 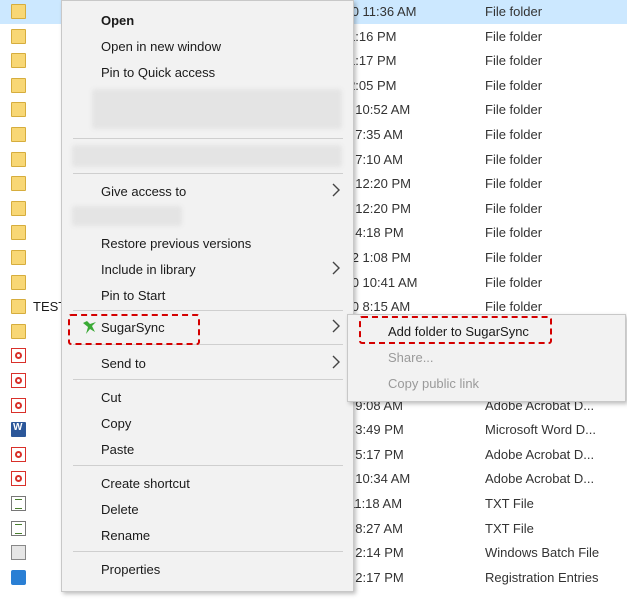 What do you see at coordinates (176, 243) in the screenshot?
I see `menu-item-label: Restore previous versions` at bounding box center [176, 243].